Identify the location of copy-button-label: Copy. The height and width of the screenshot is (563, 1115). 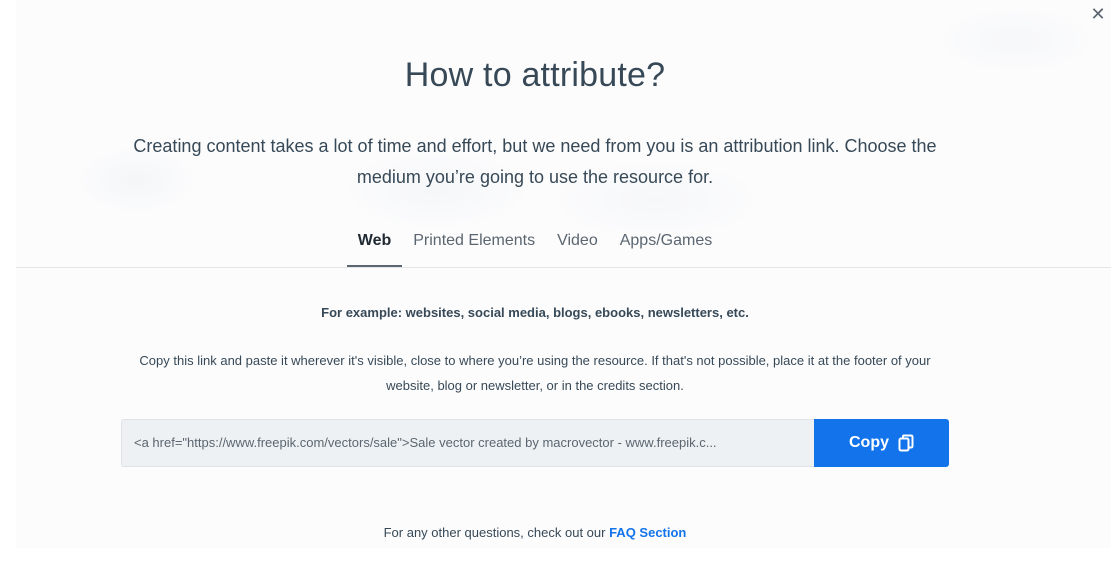
(869, 442).